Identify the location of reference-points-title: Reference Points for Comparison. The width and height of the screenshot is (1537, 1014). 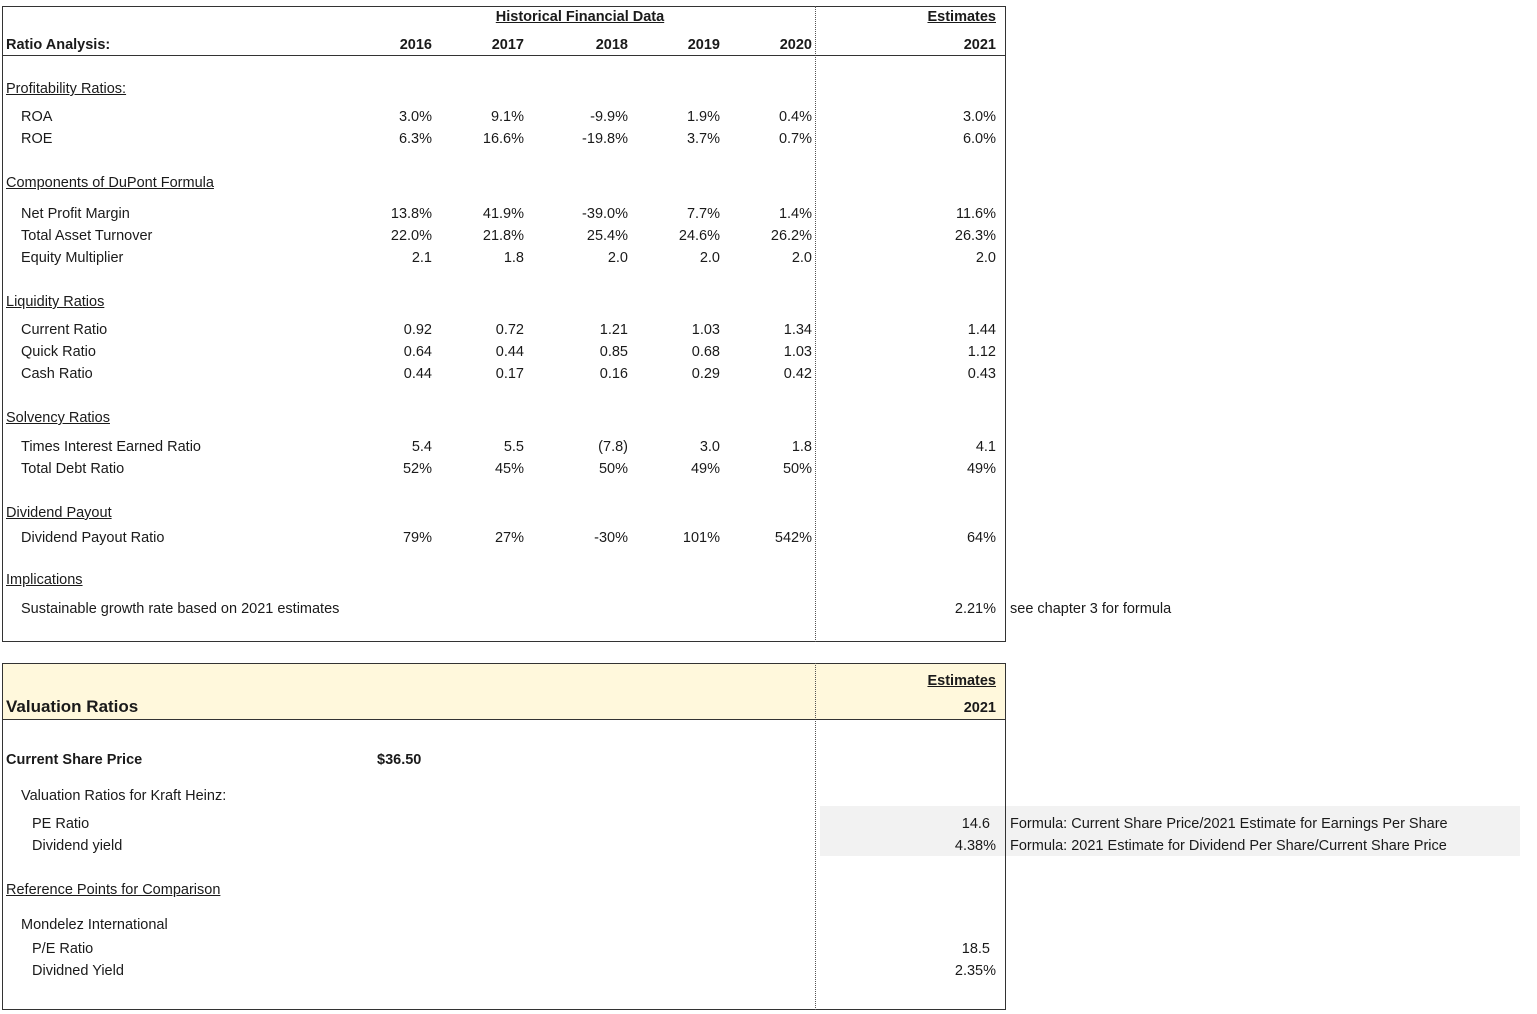
(113, 890).